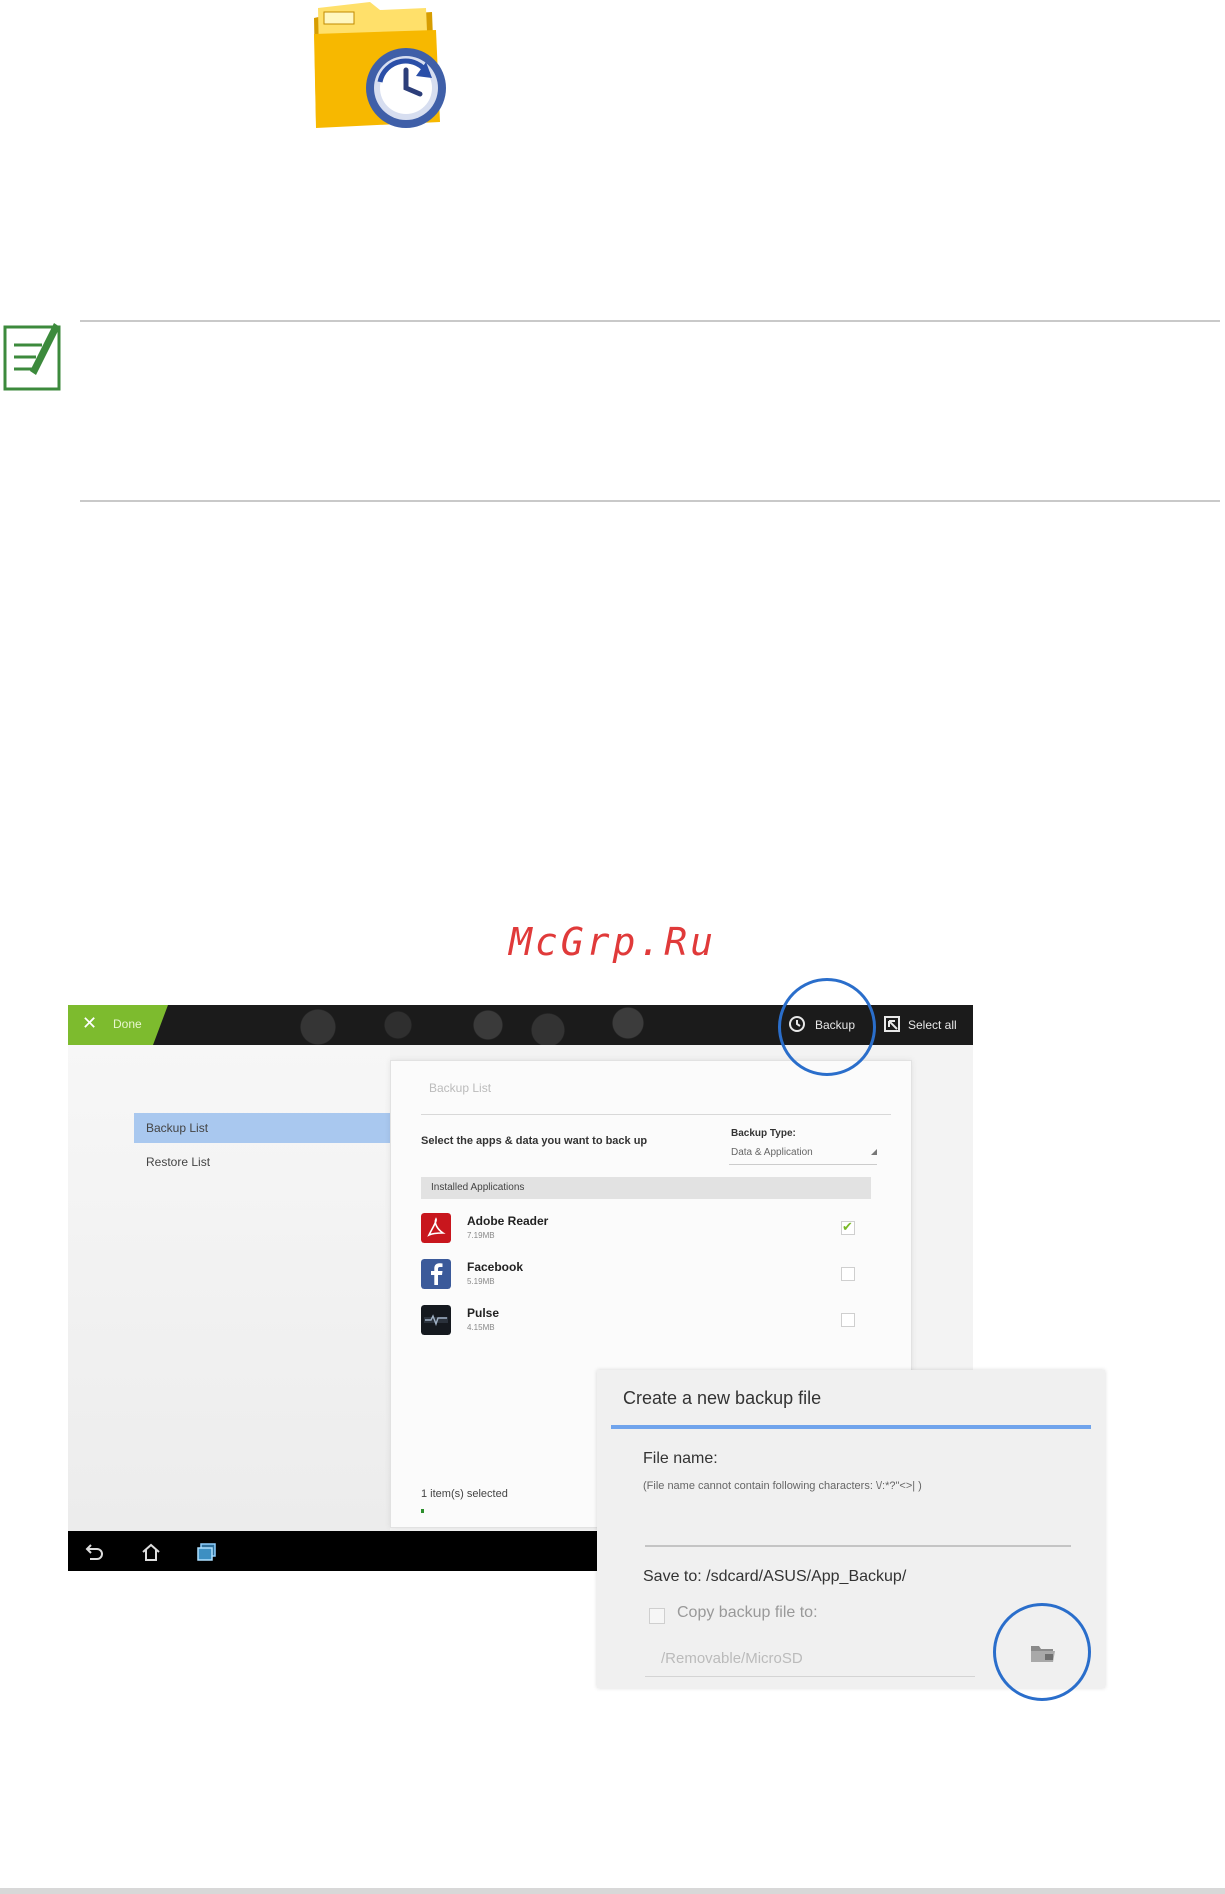 The width and height of the screenshot is (1225, 1894). I want to click on copy-backup-label: Copy backup file to:, so click(747, 1612).